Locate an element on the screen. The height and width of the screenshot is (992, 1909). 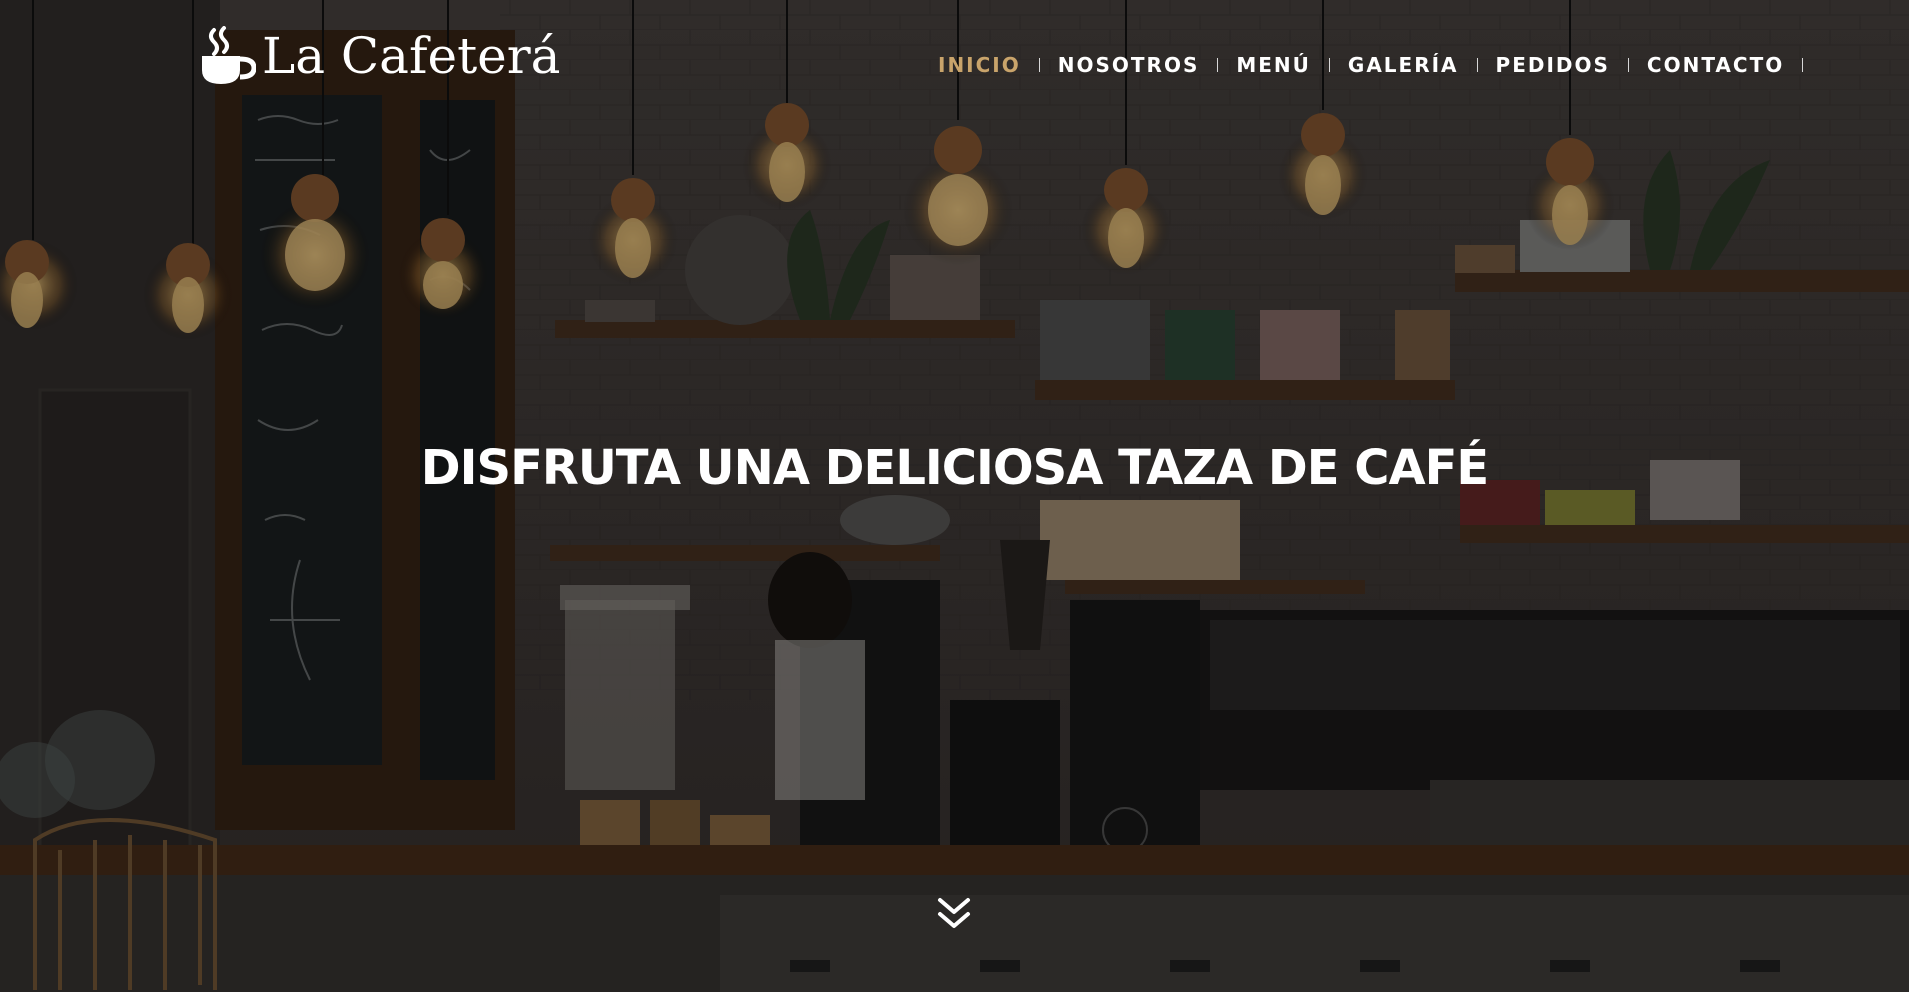
nav-item-inicio: INICIO is located at coordinates (980, 65).